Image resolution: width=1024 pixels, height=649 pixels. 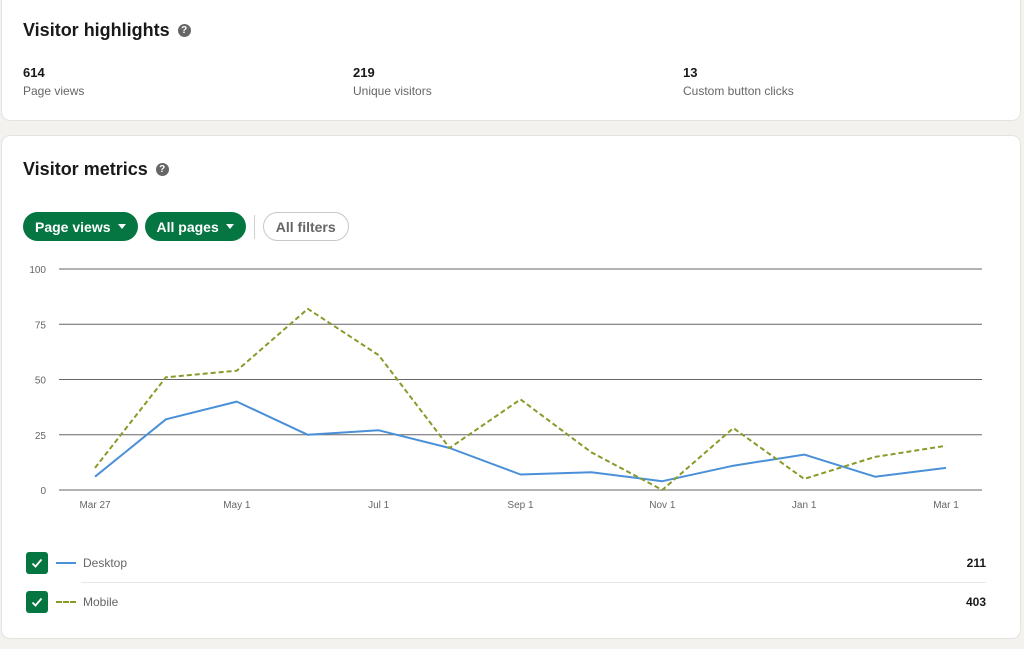 What do you see at coordinates (946, 505) in the screenshot?
I see `x-tick-label: Mar 1` at bounding box center [946, 505].